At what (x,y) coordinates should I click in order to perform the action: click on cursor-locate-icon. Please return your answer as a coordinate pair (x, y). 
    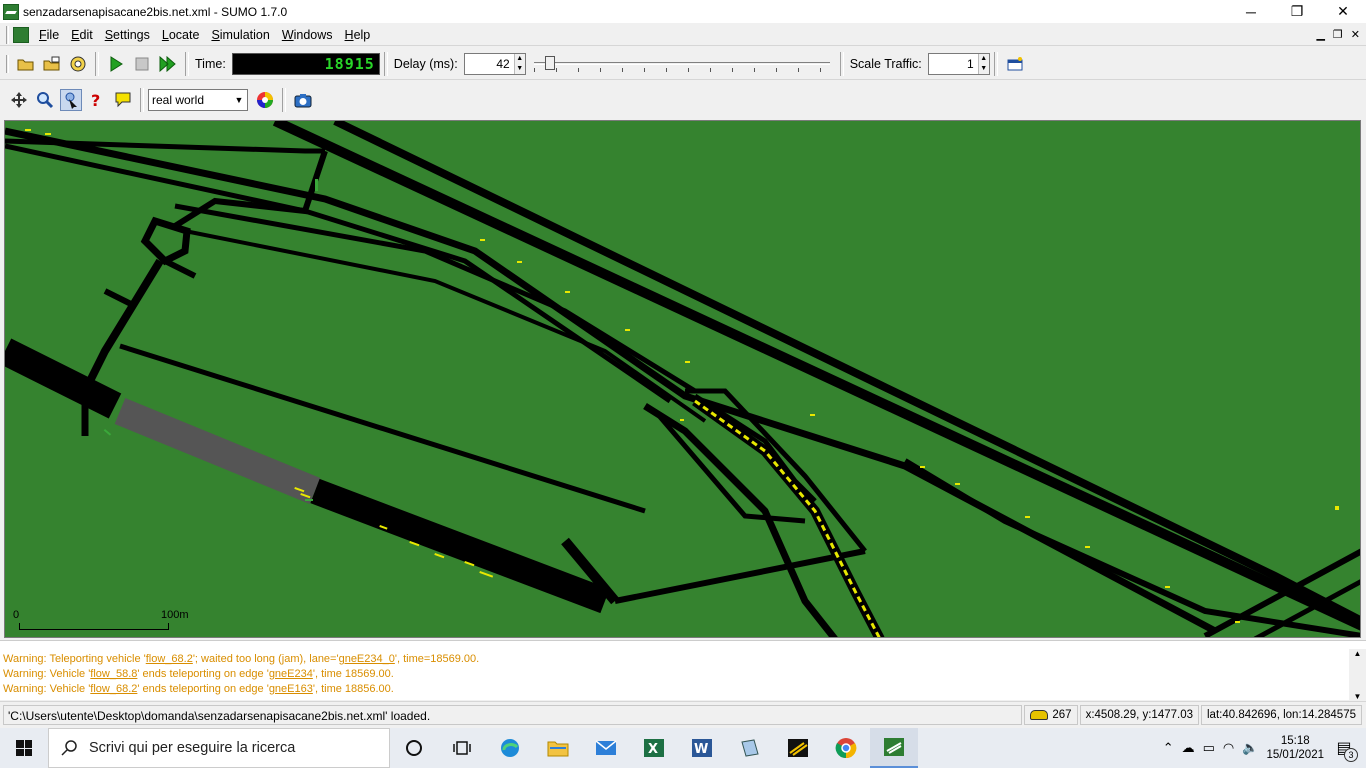
    Looking at the image, I should click on (71, 100).